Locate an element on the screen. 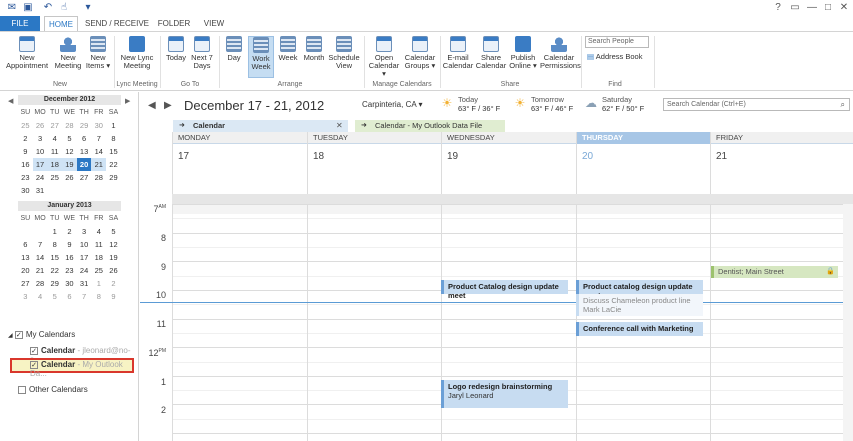 Image resolution: width=853 pixels, height=441 pixels. collapse-icon: ◢ is located at coordinates (10, 336).